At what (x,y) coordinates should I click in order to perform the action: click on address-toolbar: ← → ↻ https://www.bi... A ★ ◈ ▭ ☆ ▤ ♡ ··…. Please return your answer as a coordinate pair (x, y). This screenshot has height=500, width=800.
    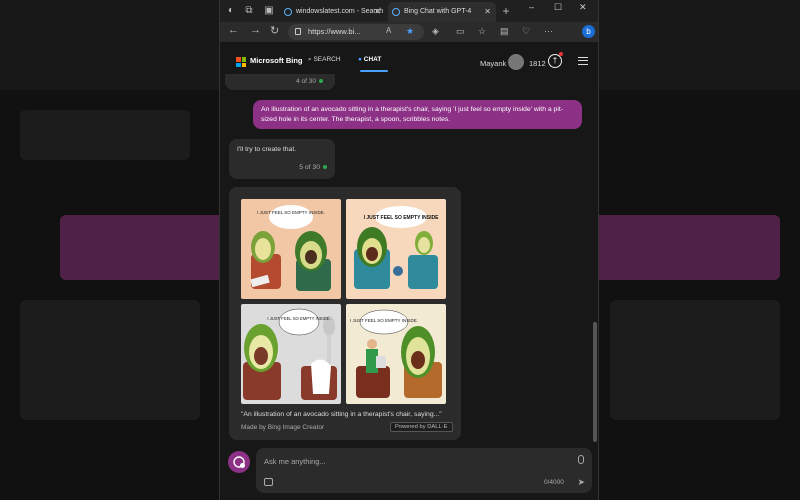
    Looking at the image, I should click on (409, 32).